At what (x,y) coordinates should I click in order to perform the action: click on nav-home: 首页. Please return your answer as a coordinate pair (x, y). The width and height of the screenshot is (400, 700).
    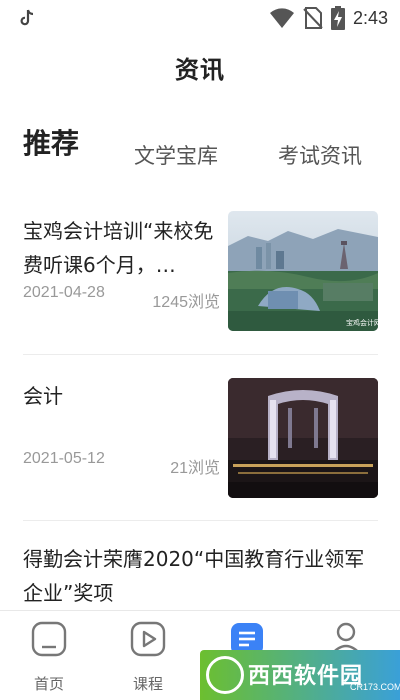
    Looking at the image, I should click on (49, 655).